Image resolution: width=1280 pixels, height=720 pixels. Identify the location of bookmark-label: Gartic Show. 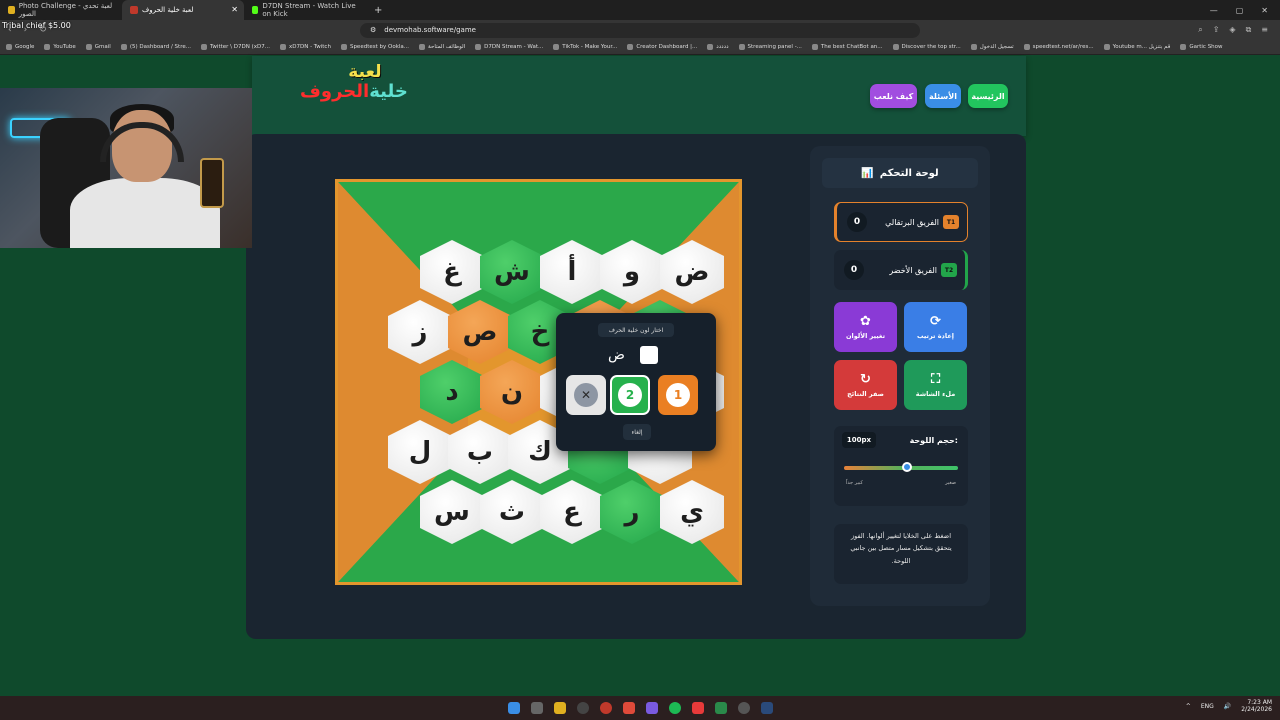
(1206, 47).